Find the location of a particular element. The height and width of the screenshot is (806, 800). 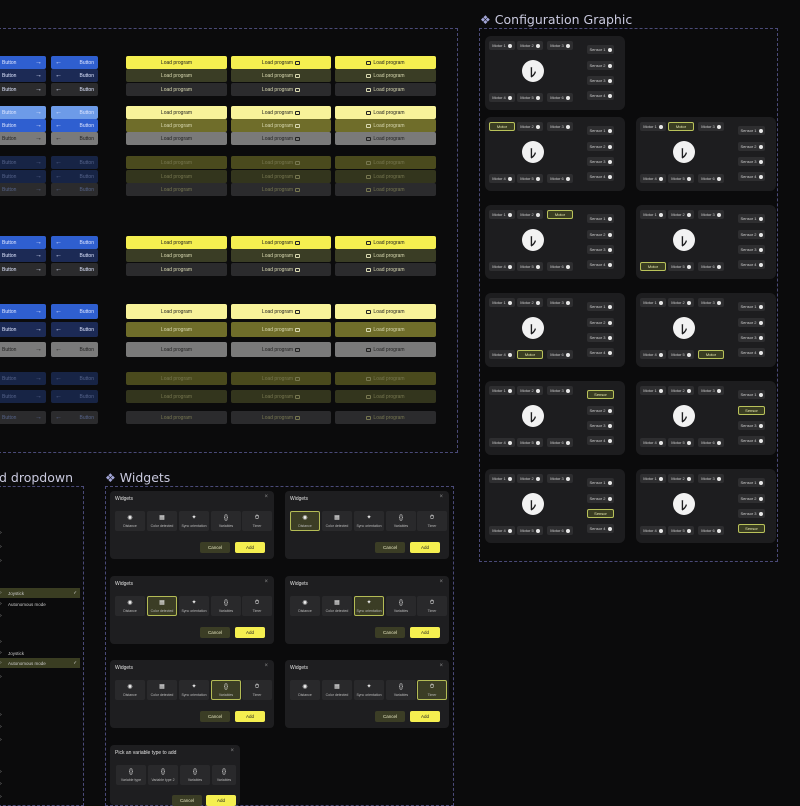

sensor-chip: Sensor is located at coordinates (600, 394).